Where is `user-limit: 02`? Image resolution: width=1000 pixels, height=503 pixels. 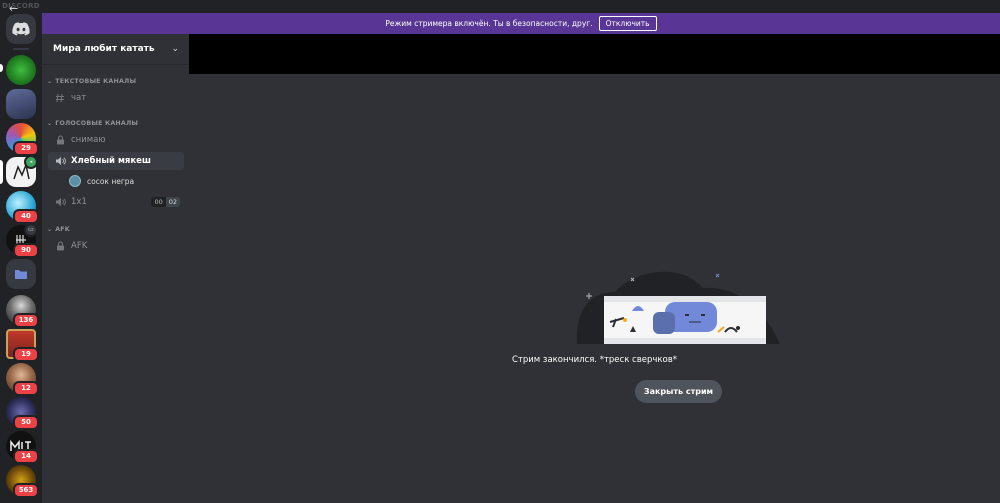
user-limit: 02 is located at coordinates (172, 202).